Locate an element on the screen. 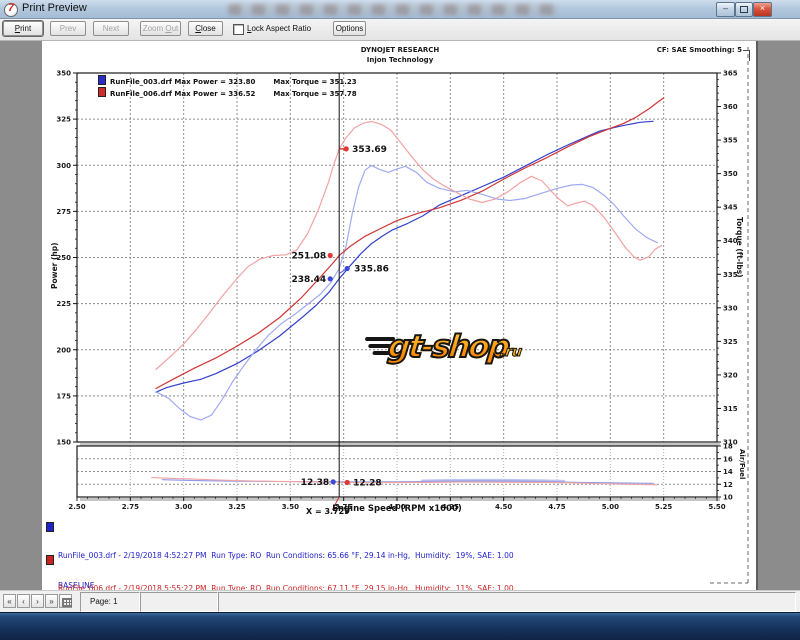 Image resolution: width=800 pixels, height=640 pixels. print-label: rint is located at coordinates (26, 28).